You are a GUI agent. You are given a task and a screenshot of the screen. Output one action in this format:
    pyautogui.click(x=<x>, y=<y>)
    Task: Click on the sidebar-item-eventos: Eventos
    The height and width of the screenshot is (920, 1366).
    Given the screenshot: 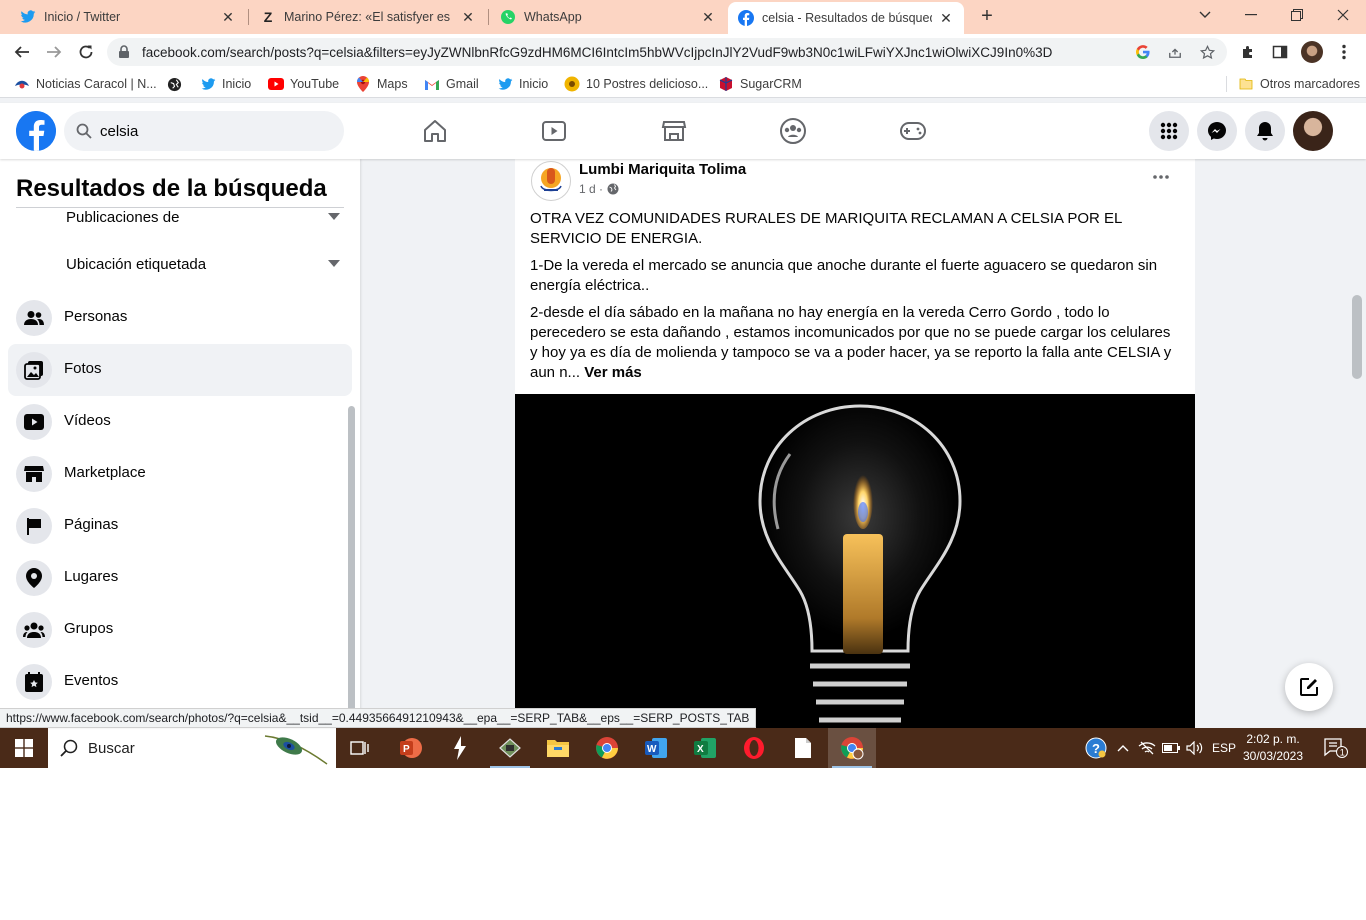 What is the action you would take?
    pyautogui.click(x=180, y=682)
    